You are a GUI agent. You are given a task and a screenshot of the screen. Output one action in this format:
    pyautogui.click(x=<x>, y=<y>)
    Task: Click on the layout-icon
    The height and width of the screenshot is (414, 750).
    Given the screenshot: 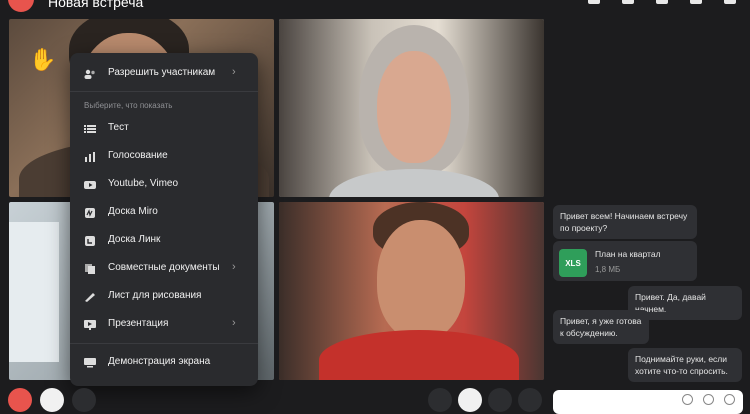 What is the action you would take?
    pyautogui.click(x=594, y=2)
    